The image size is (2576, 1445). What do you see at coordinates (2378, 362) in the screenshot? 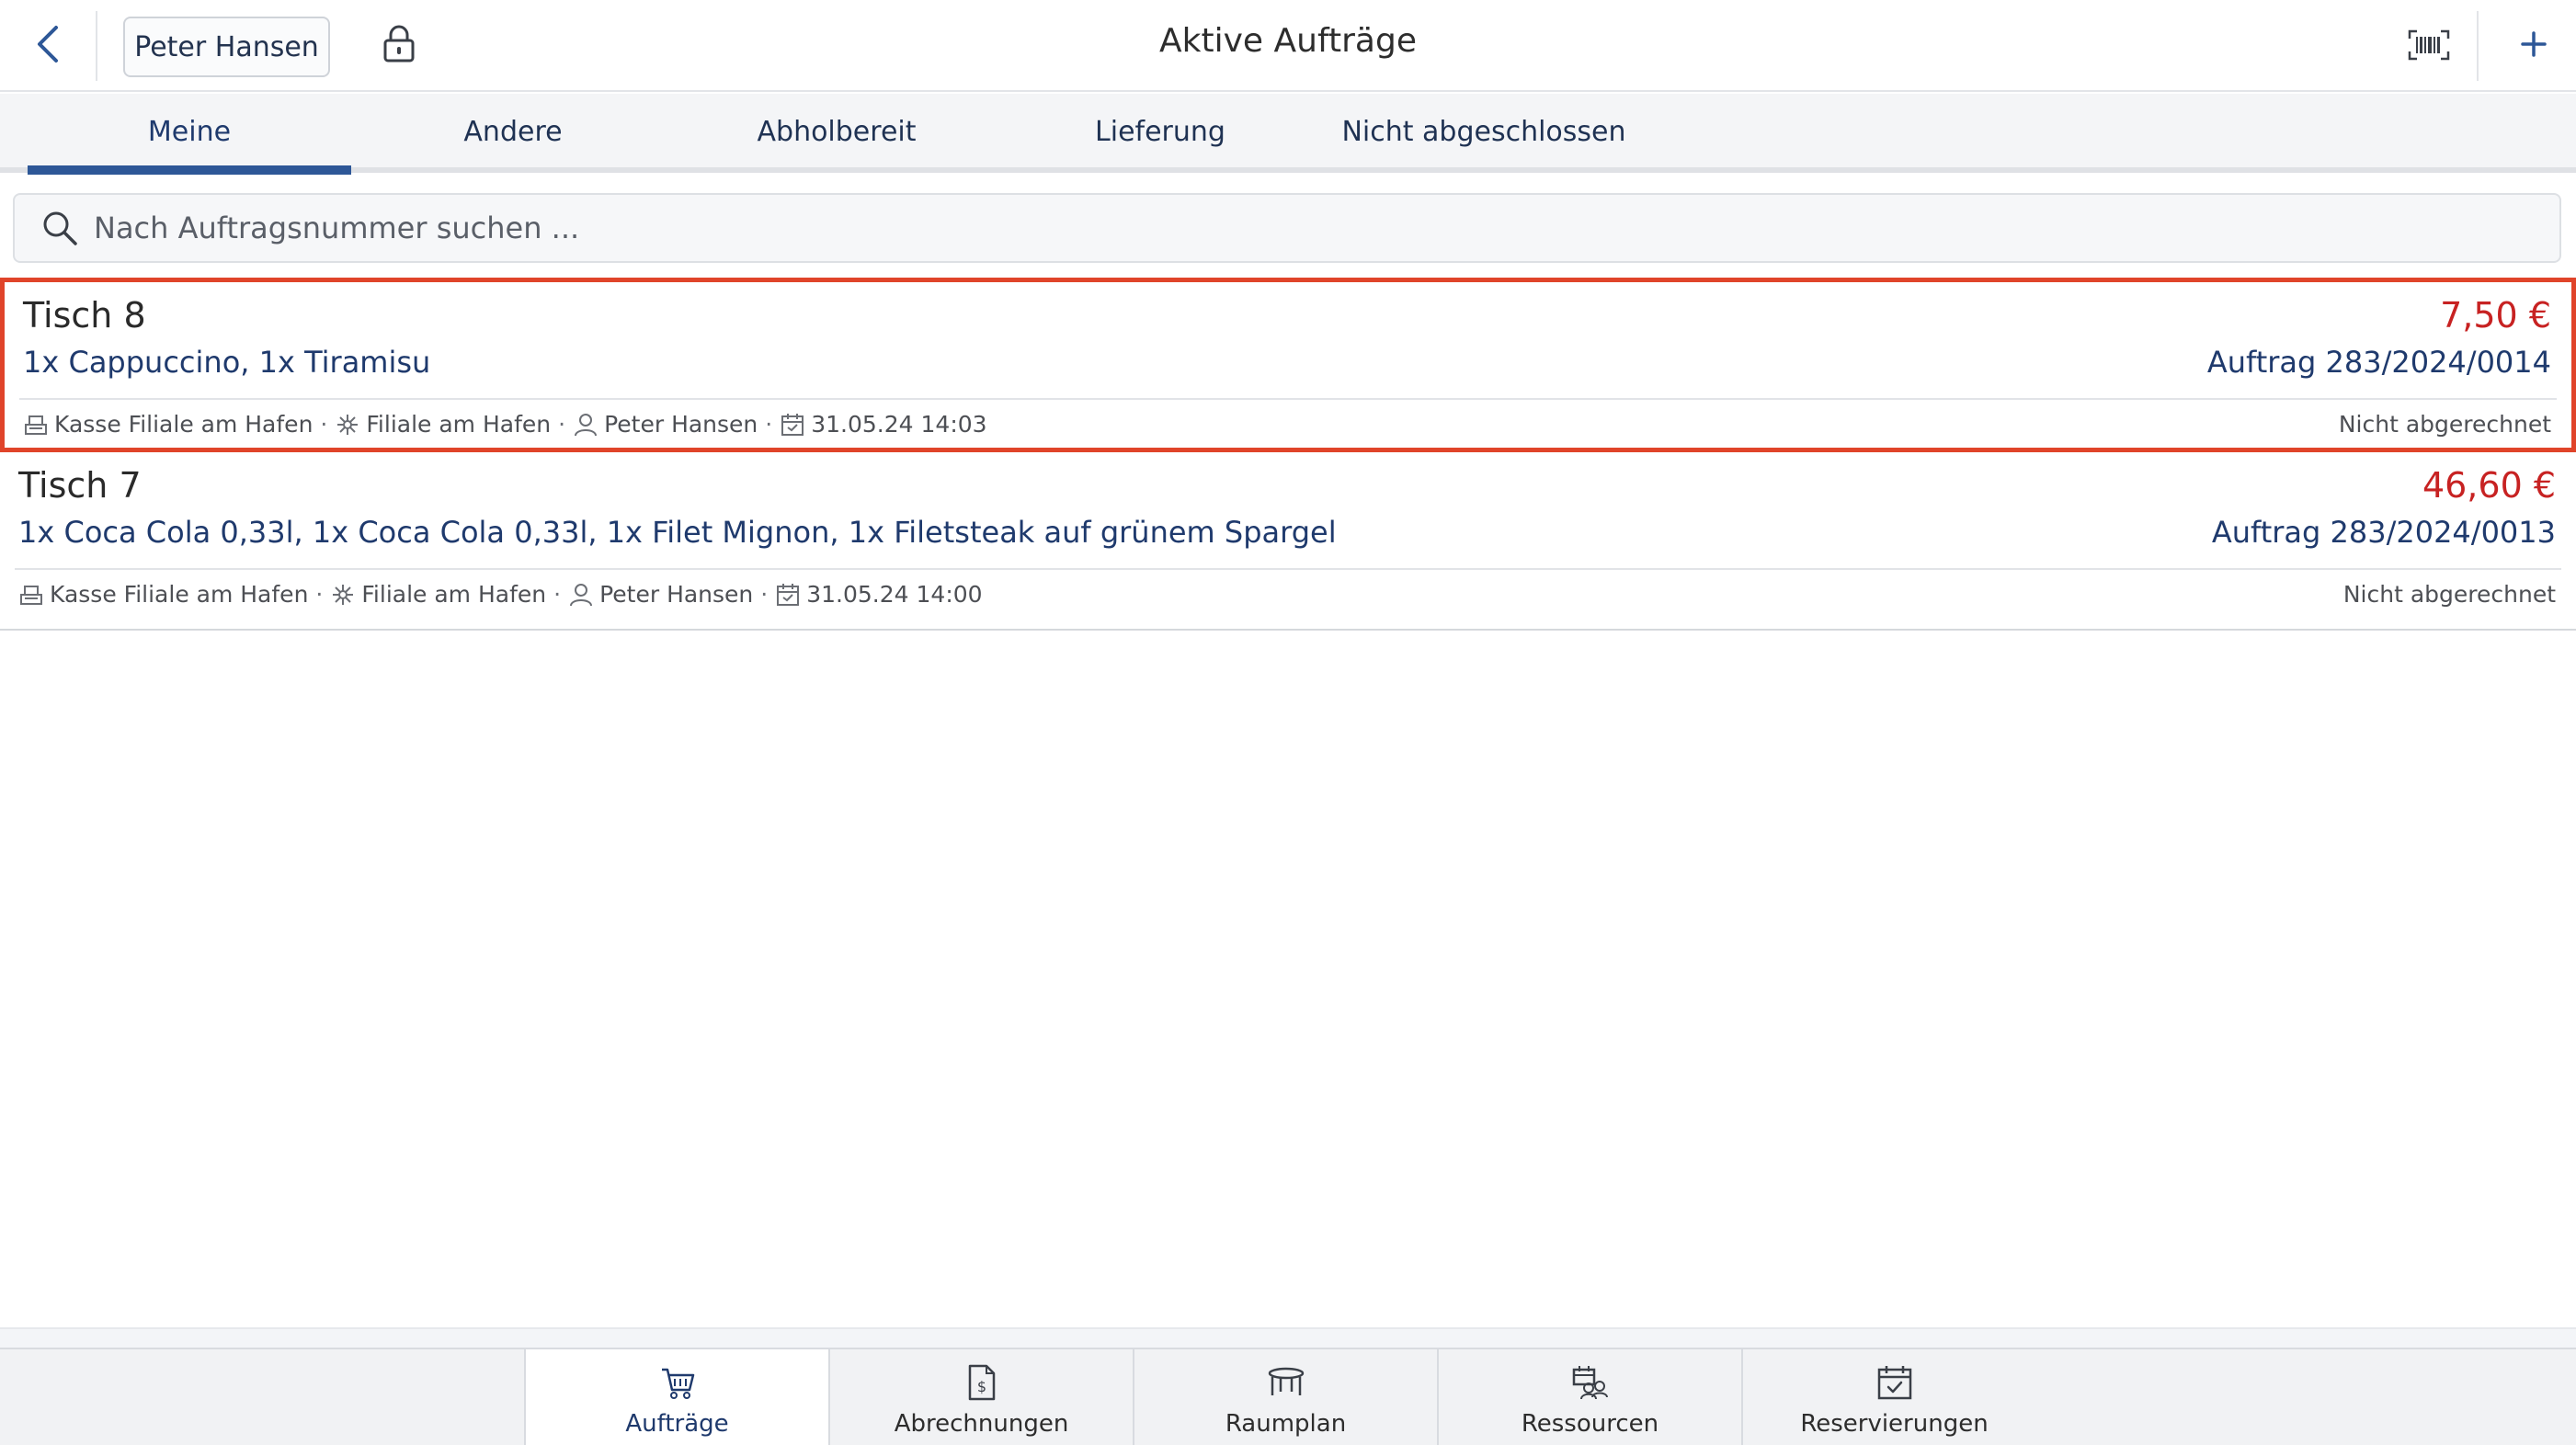
I see `order-number: Auftrag 283/2024/0014` at bounding box center [2378, 362].